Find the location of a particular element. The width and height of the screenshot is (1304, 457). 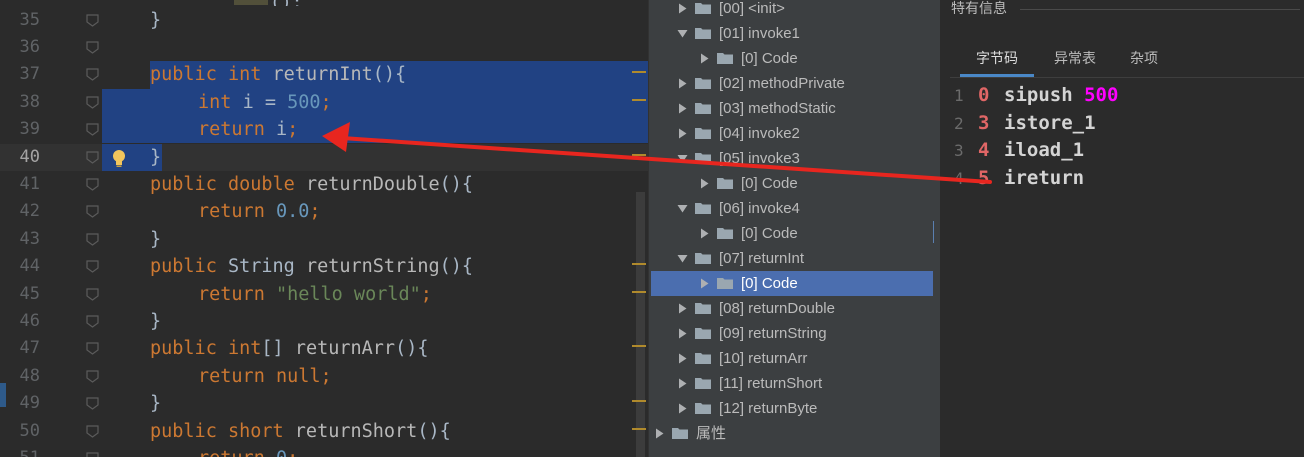

code-text: public int returnInt(){ is located at coordinates (278, 74).